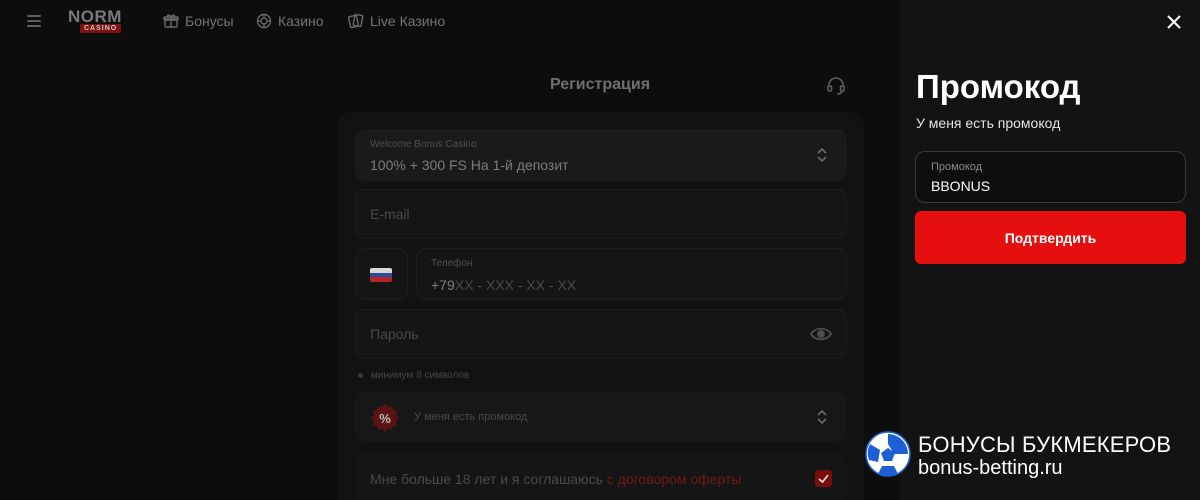  I want to click on close-icon, so click(1174, 22).